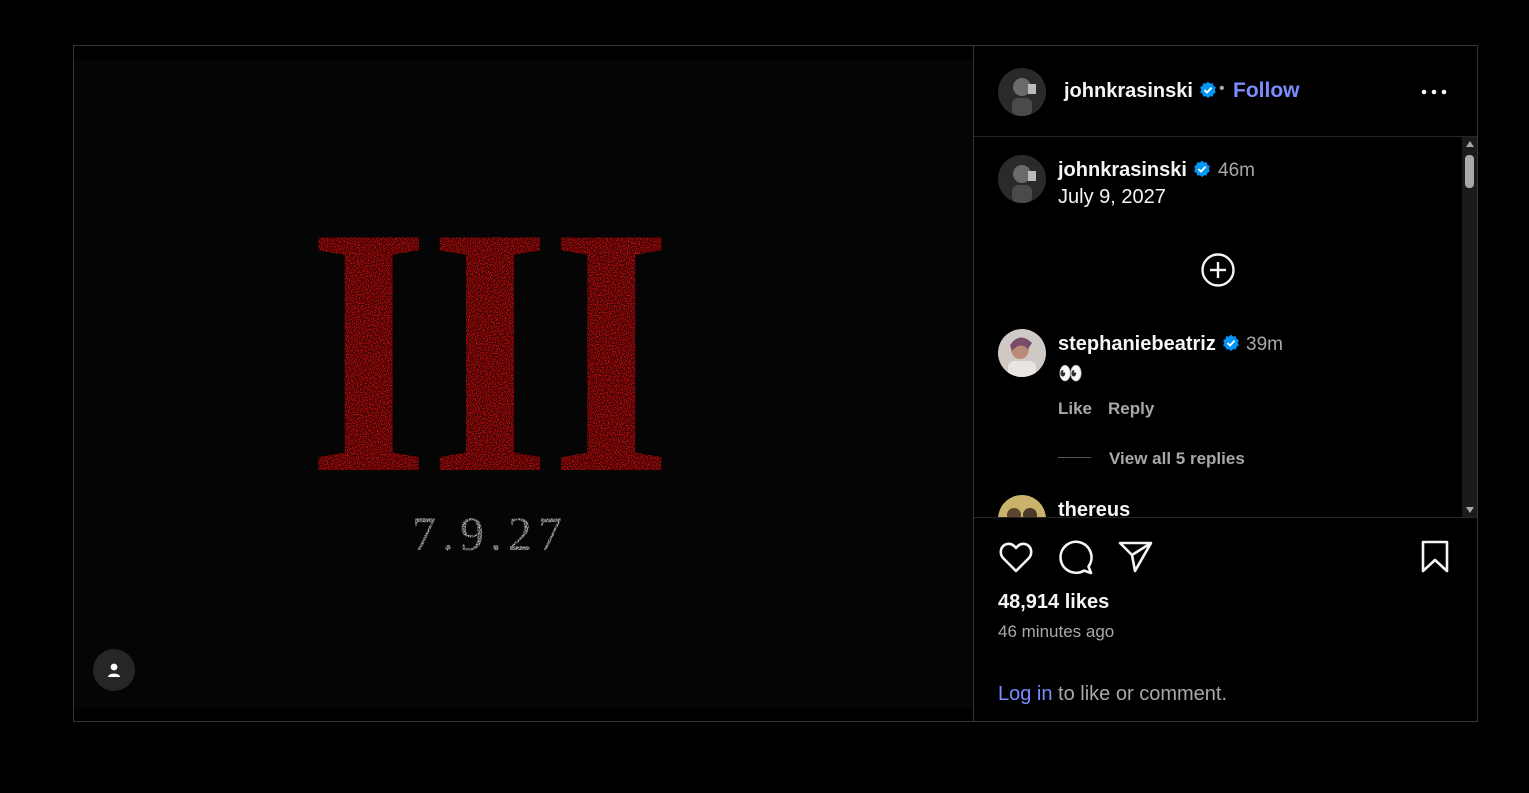 Image resolution: width=1529 pixels, height=793 pixels. I want to click on comment-username: stephaniebeatriz, so click(1149, 344).